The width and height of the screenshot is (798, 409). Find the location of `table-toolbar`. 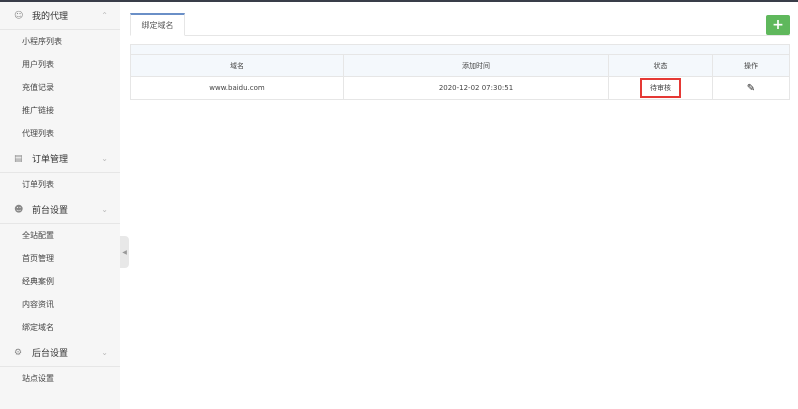

table-toolbar is located at coordinates (460, 50).